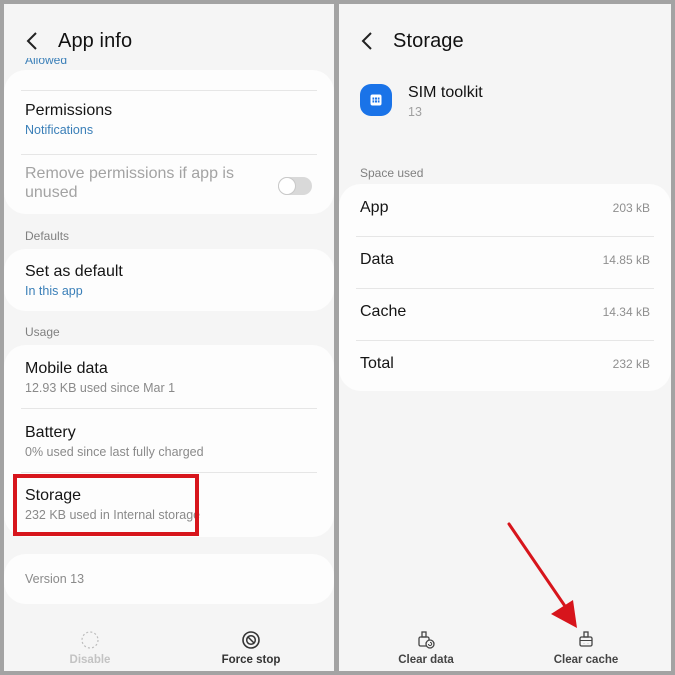  What do you see at coordinates (586, 639) in the screenshot?
I see `clear-cache-brush-icon` at bounding box center [586, 639].